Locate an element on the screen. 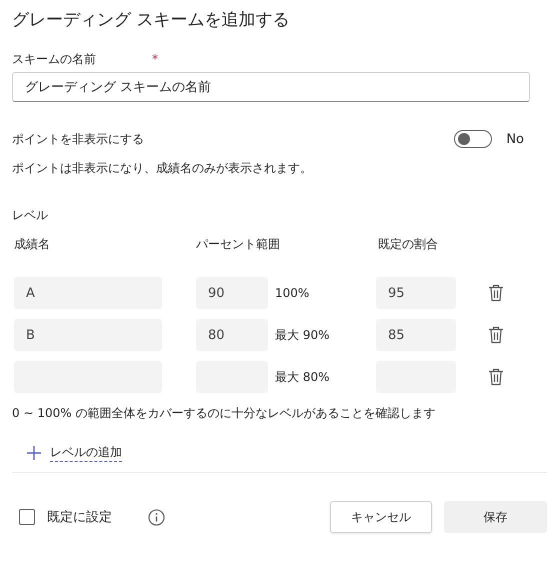 The width and height of the screenshot is (560, 561). column-header: パーセント範囲 is located at coordinates (238, 244).